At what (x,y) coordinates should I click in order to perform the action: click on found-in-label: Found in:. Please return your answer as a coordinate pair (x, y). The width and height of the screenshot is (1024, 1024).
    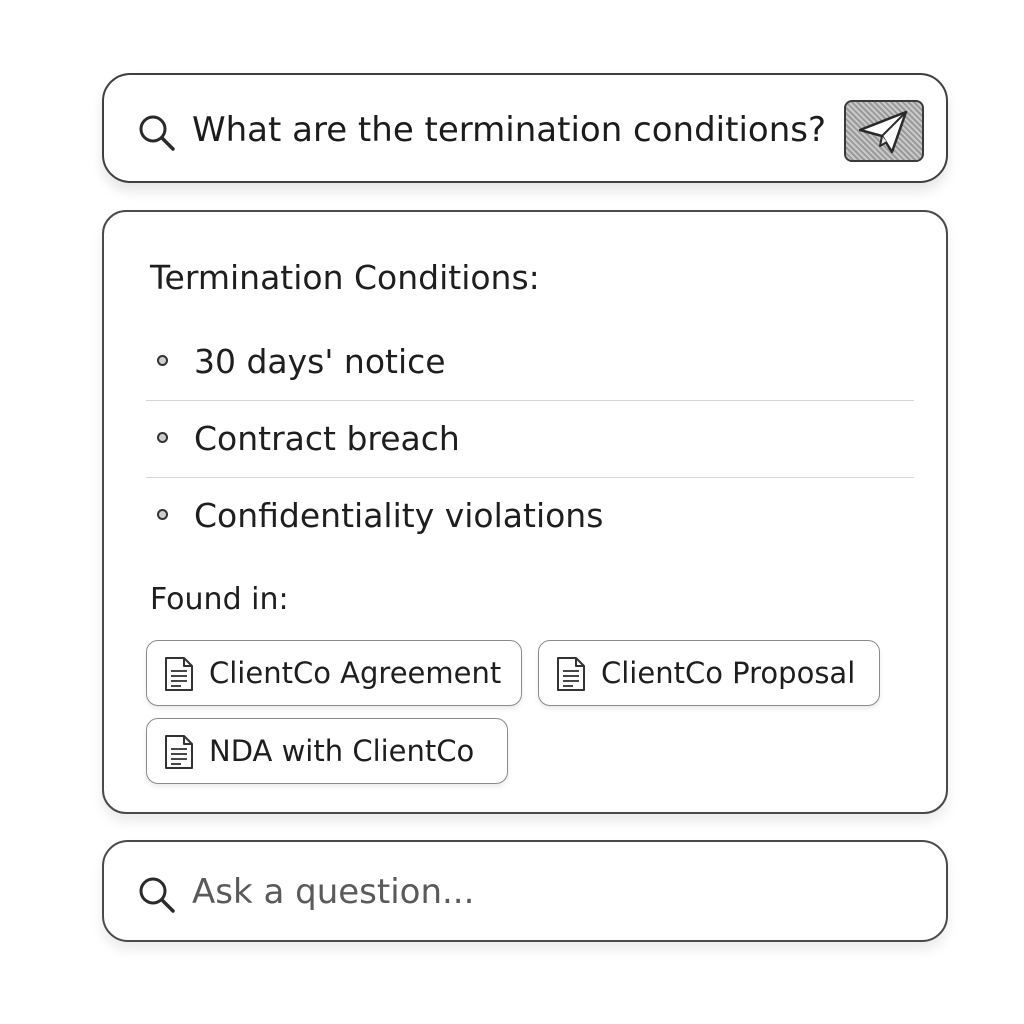
    Looking at the image, I should click on (219, 599).